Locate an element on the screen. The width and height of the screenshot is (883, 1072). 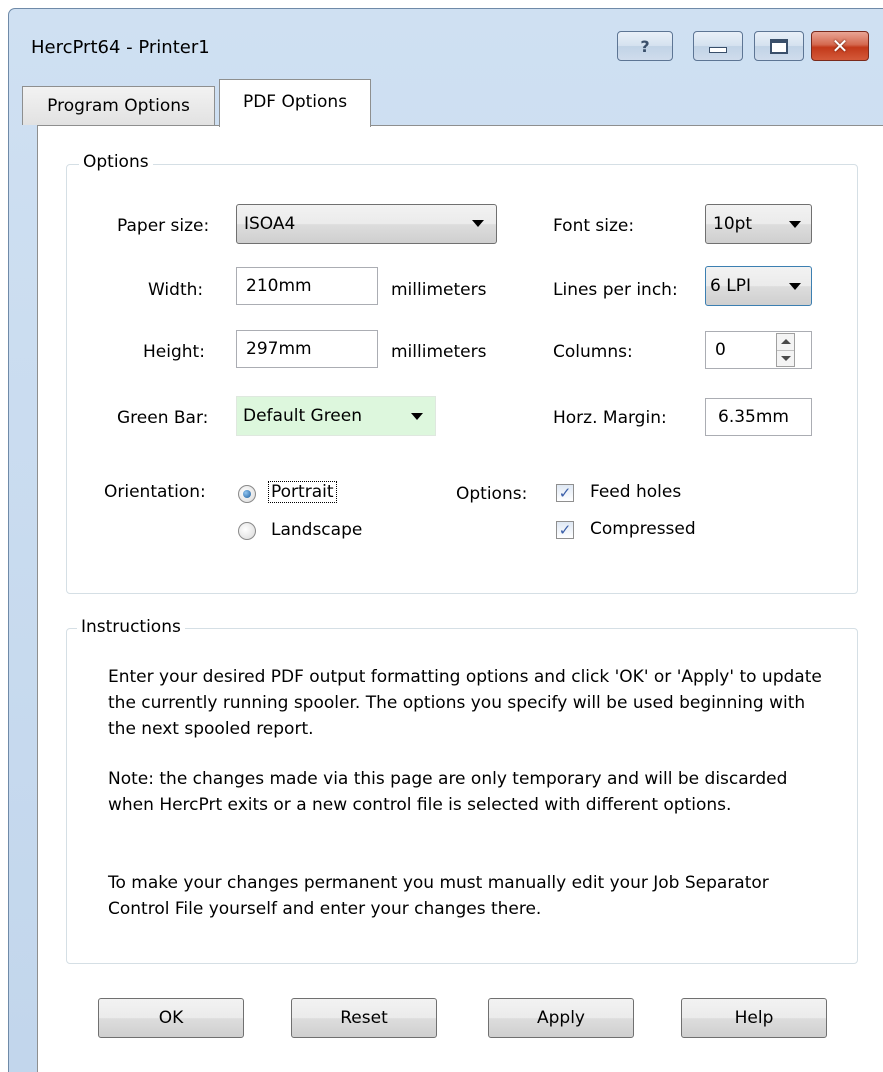
options-flags-label: Options: is located at coordinates (492, 494).